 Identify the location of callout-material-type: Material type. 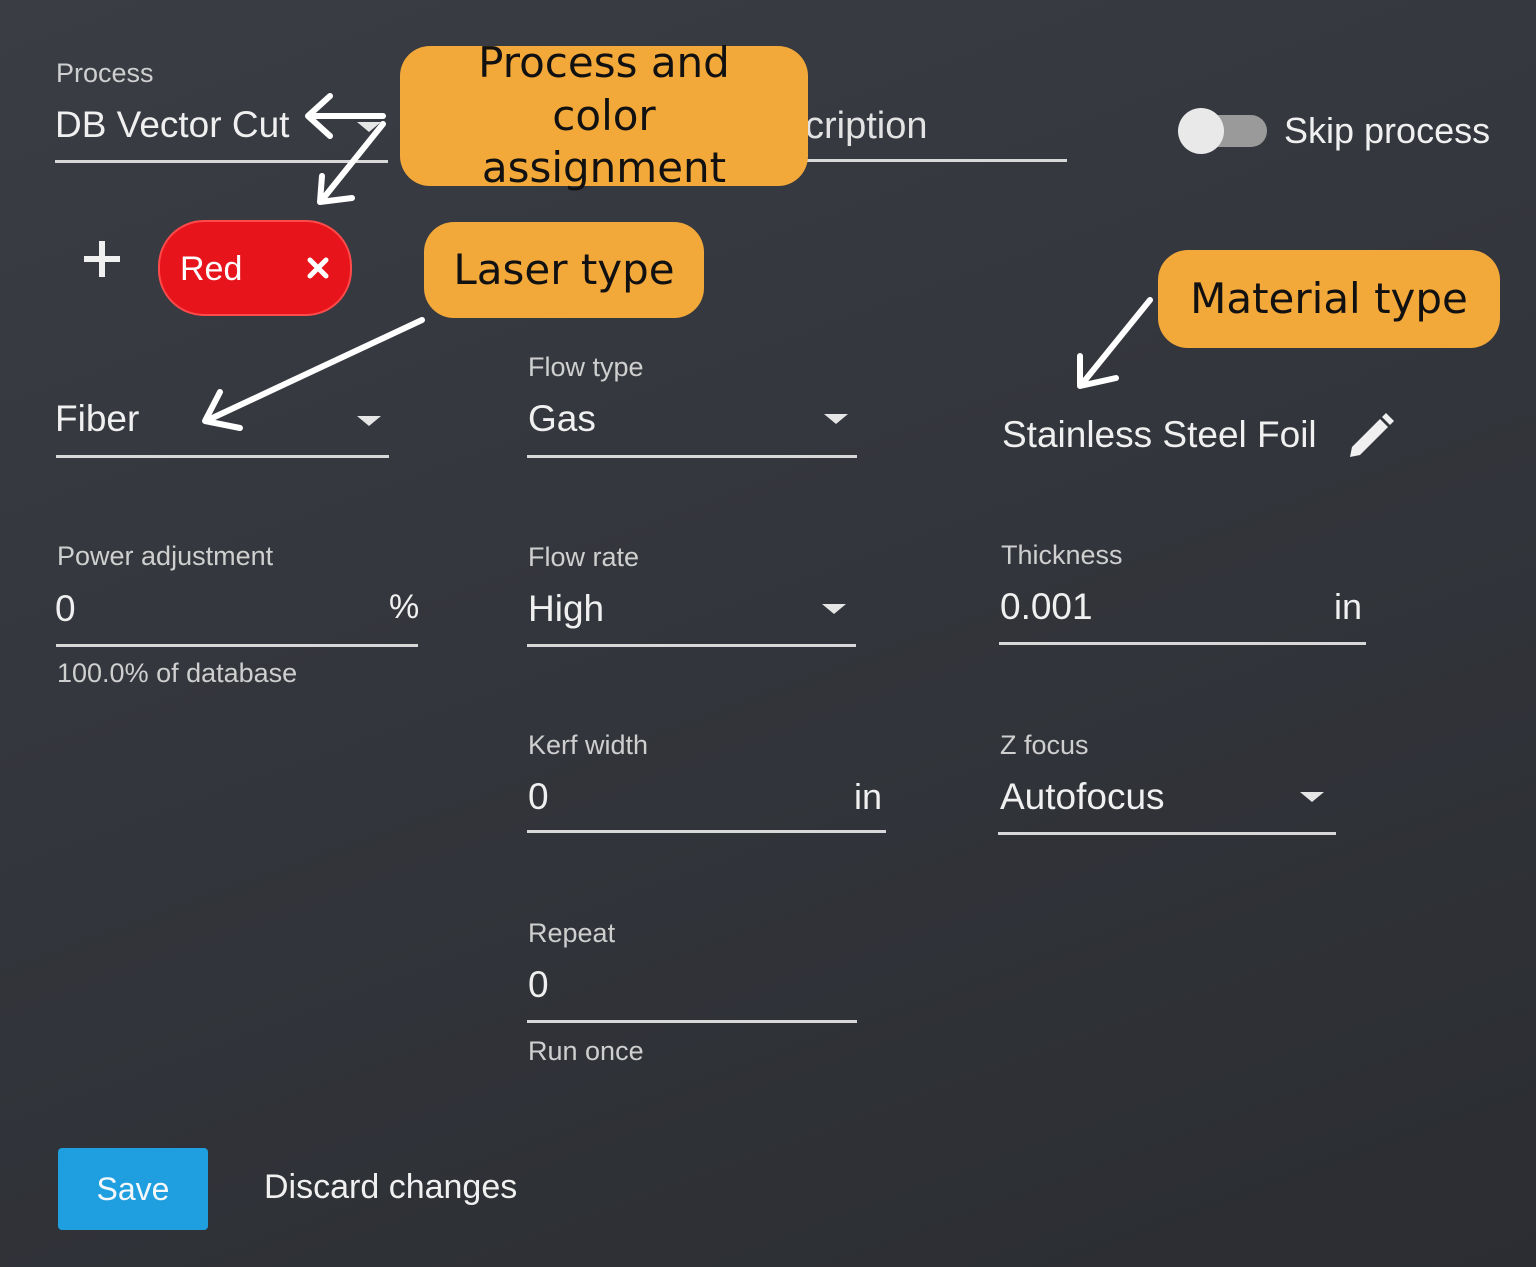
(1329, 299).